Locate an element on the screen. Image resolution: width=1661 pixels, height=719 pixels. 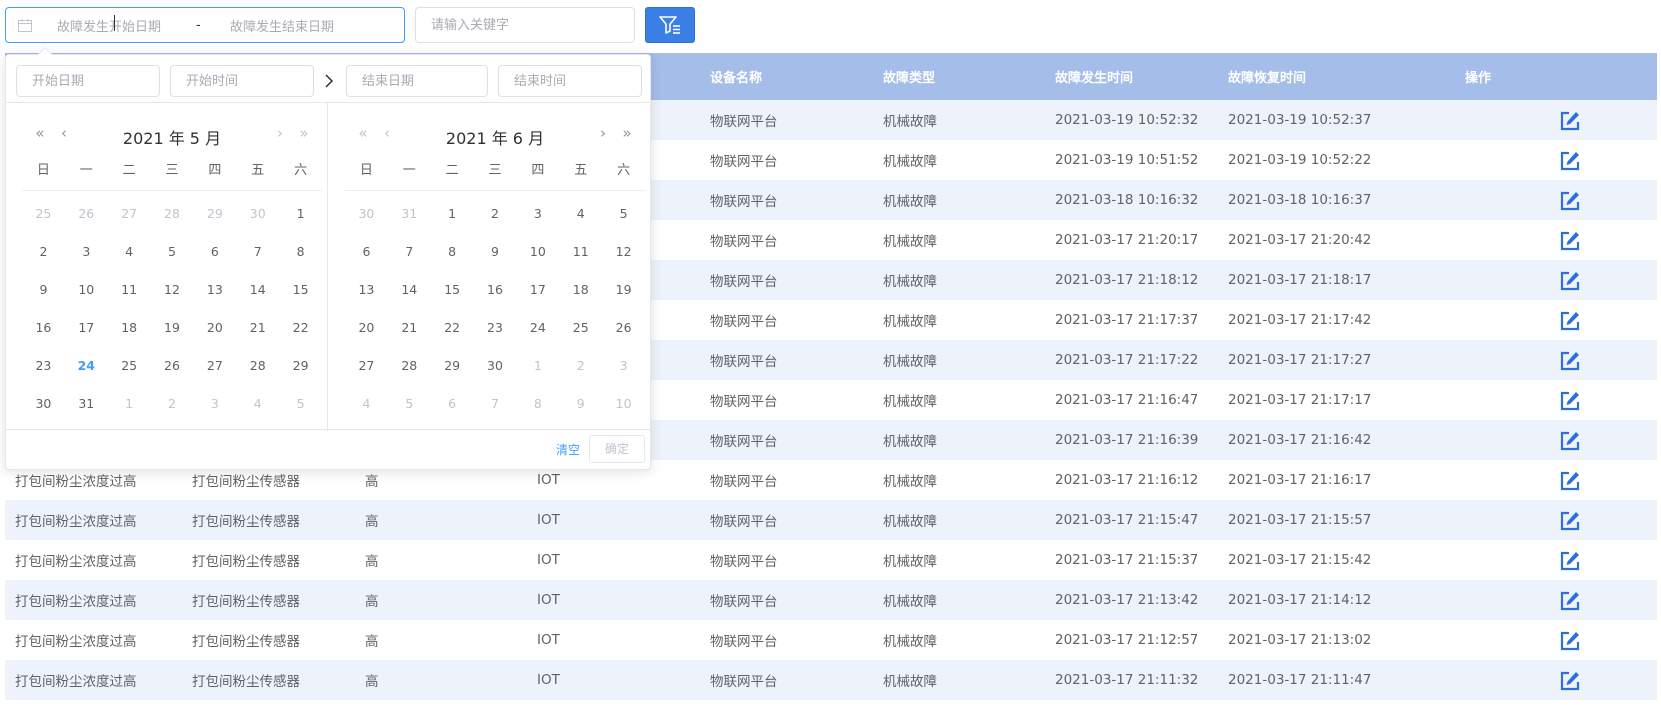
end-date-field is located at coordinates (417, 81).